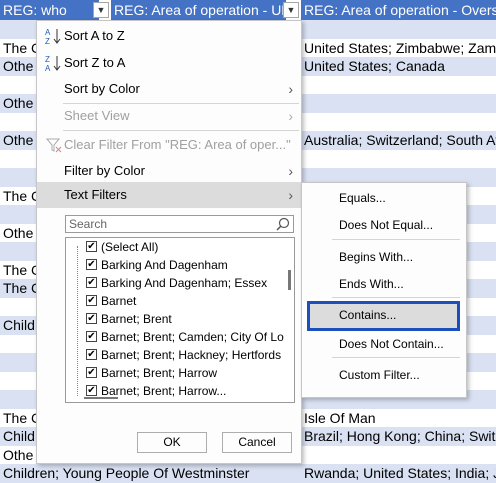 This screenshot has height=483, width=496. Describe the element at coordinates (104, 170) in the screenshot. I see `menu-filter-by-color-label: Filter by Color` at that location.